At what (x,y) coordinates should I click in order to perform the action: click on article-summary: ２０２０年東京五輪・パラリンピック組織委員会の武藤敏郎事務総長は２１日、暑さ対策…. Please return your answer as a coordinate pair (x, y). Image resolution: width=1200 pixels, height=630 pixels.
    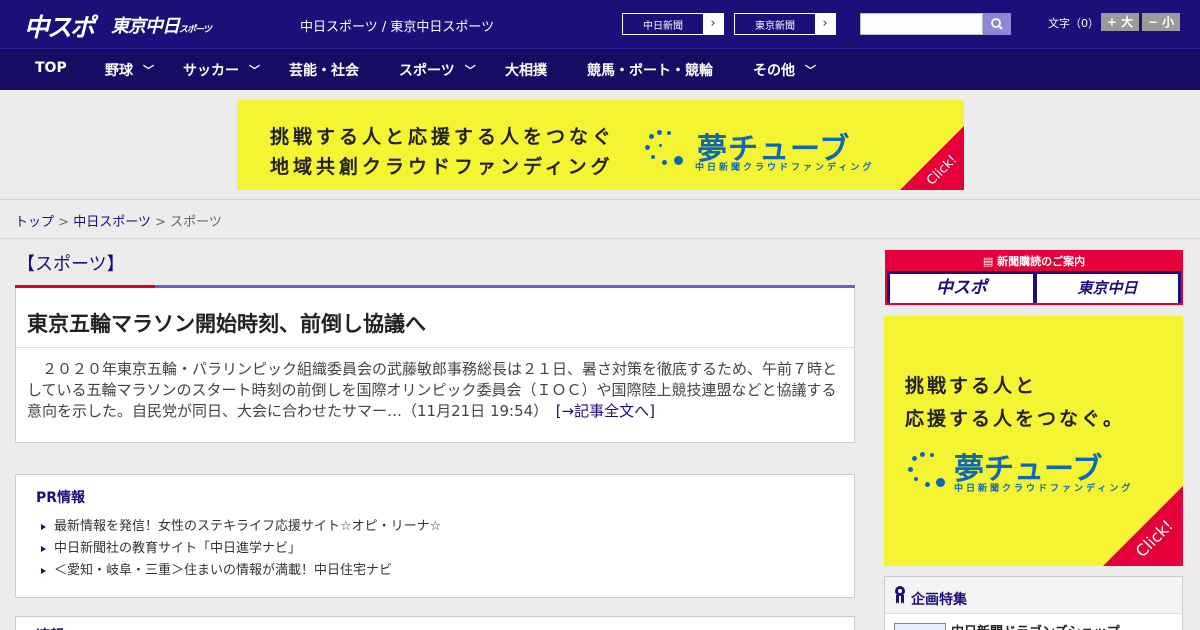
    Looking at the image, I should click on (437, 390).